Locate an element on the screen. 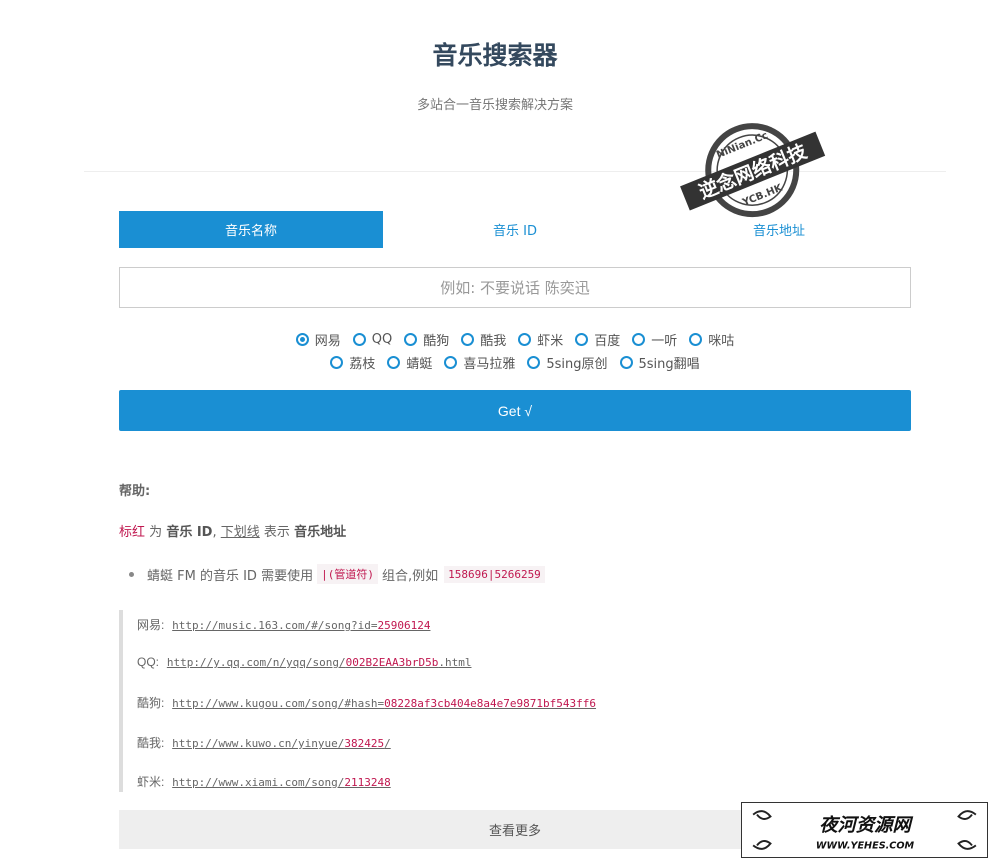  example-link: http://www.xiami.com/song/2113248 is located at coordinates (281, 782).